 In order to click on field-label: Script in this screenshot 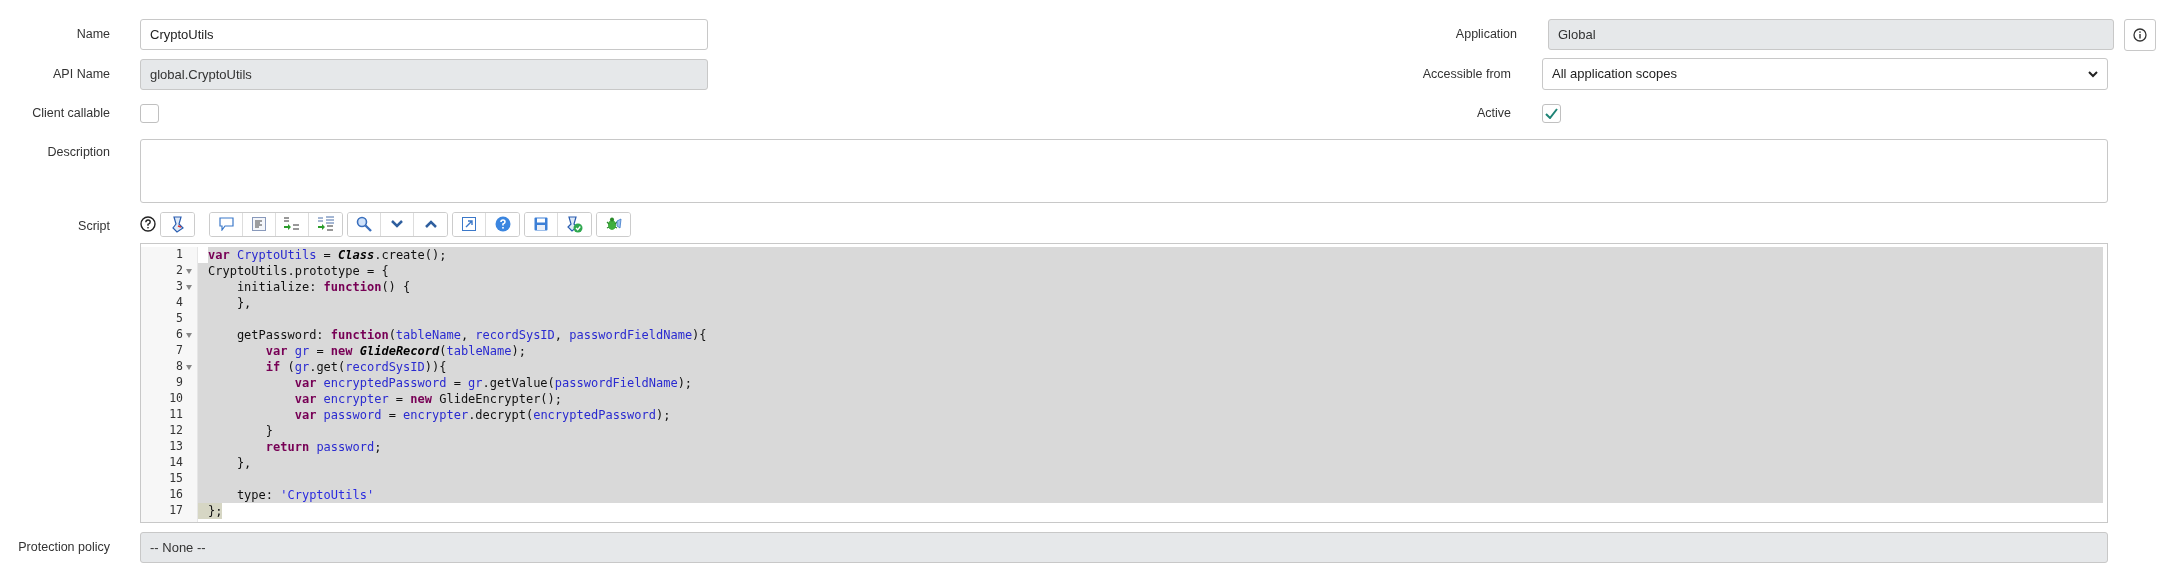, I will do `click(93, 226)`.